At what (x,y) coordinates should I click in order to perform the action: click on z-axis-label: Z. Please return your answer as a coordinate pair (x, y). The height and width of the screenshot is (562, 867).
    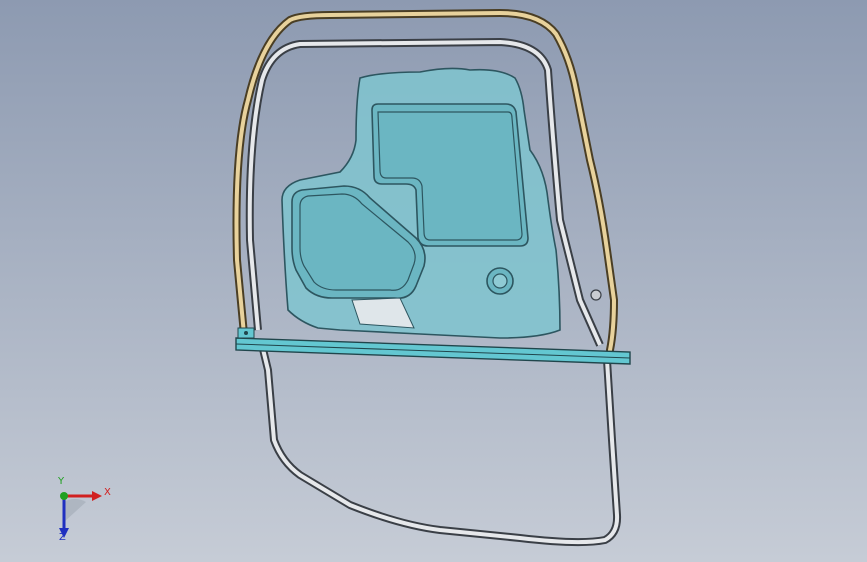
    Looking at the image, I should click on (62, 537).